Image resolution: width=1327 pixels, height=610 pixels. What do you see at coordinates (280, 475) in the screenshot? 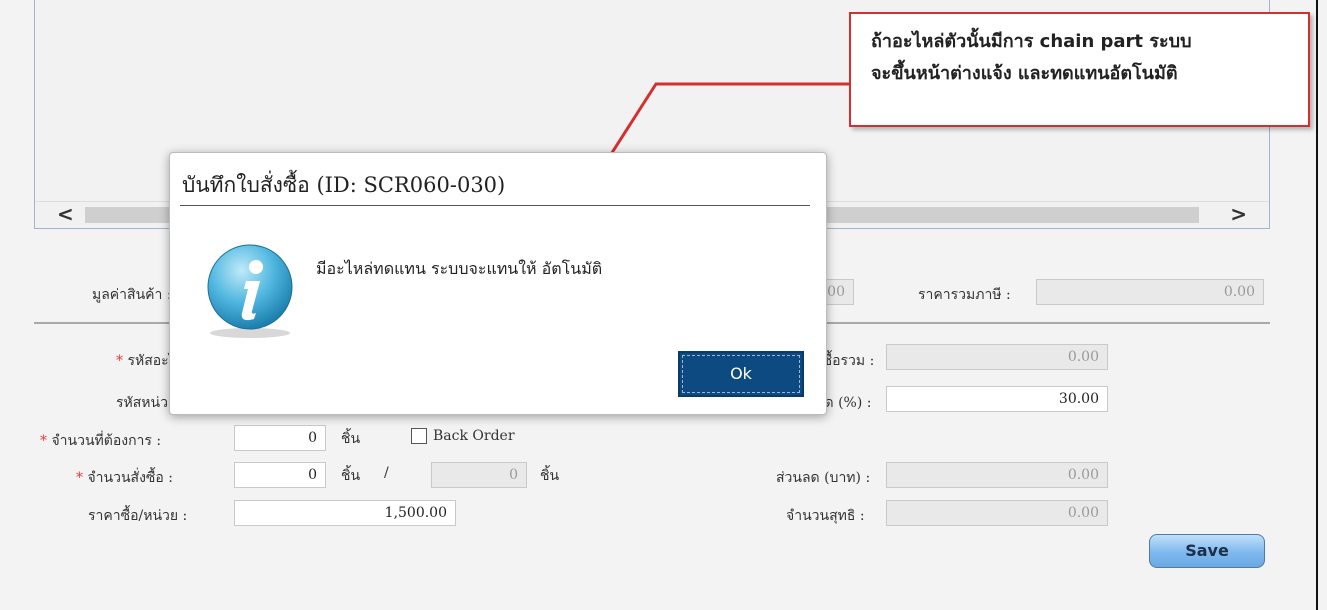
I see `qty-order-input: 0` at bounding box center [280, 475].